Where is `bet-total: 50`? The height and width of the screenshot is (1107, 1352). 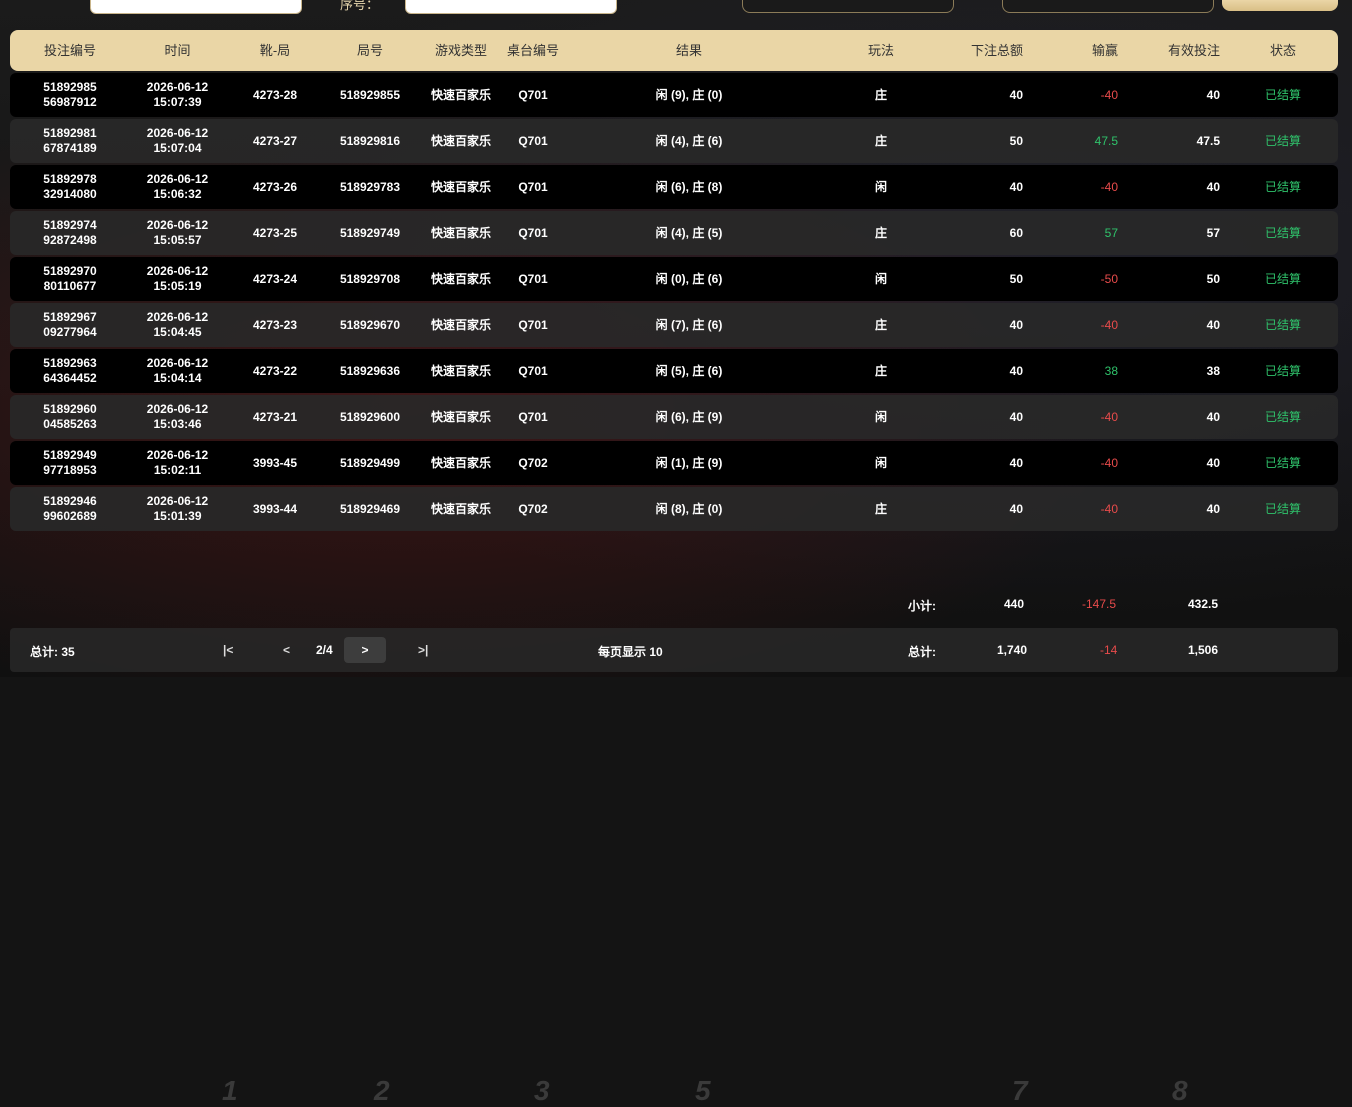
bet-total: 50 is located at coordinates (1016, 140).